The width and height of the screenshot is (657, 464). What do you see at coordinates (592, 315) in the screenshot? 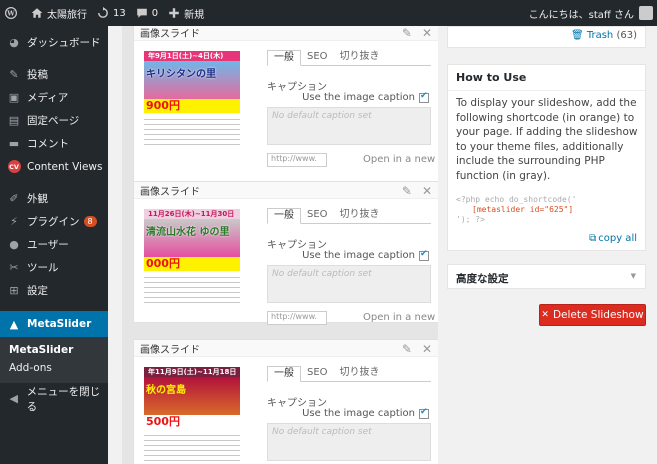
I see `delete-slideshow-button: ✕ Delete Slideshow` at bounding box center [592, 315].